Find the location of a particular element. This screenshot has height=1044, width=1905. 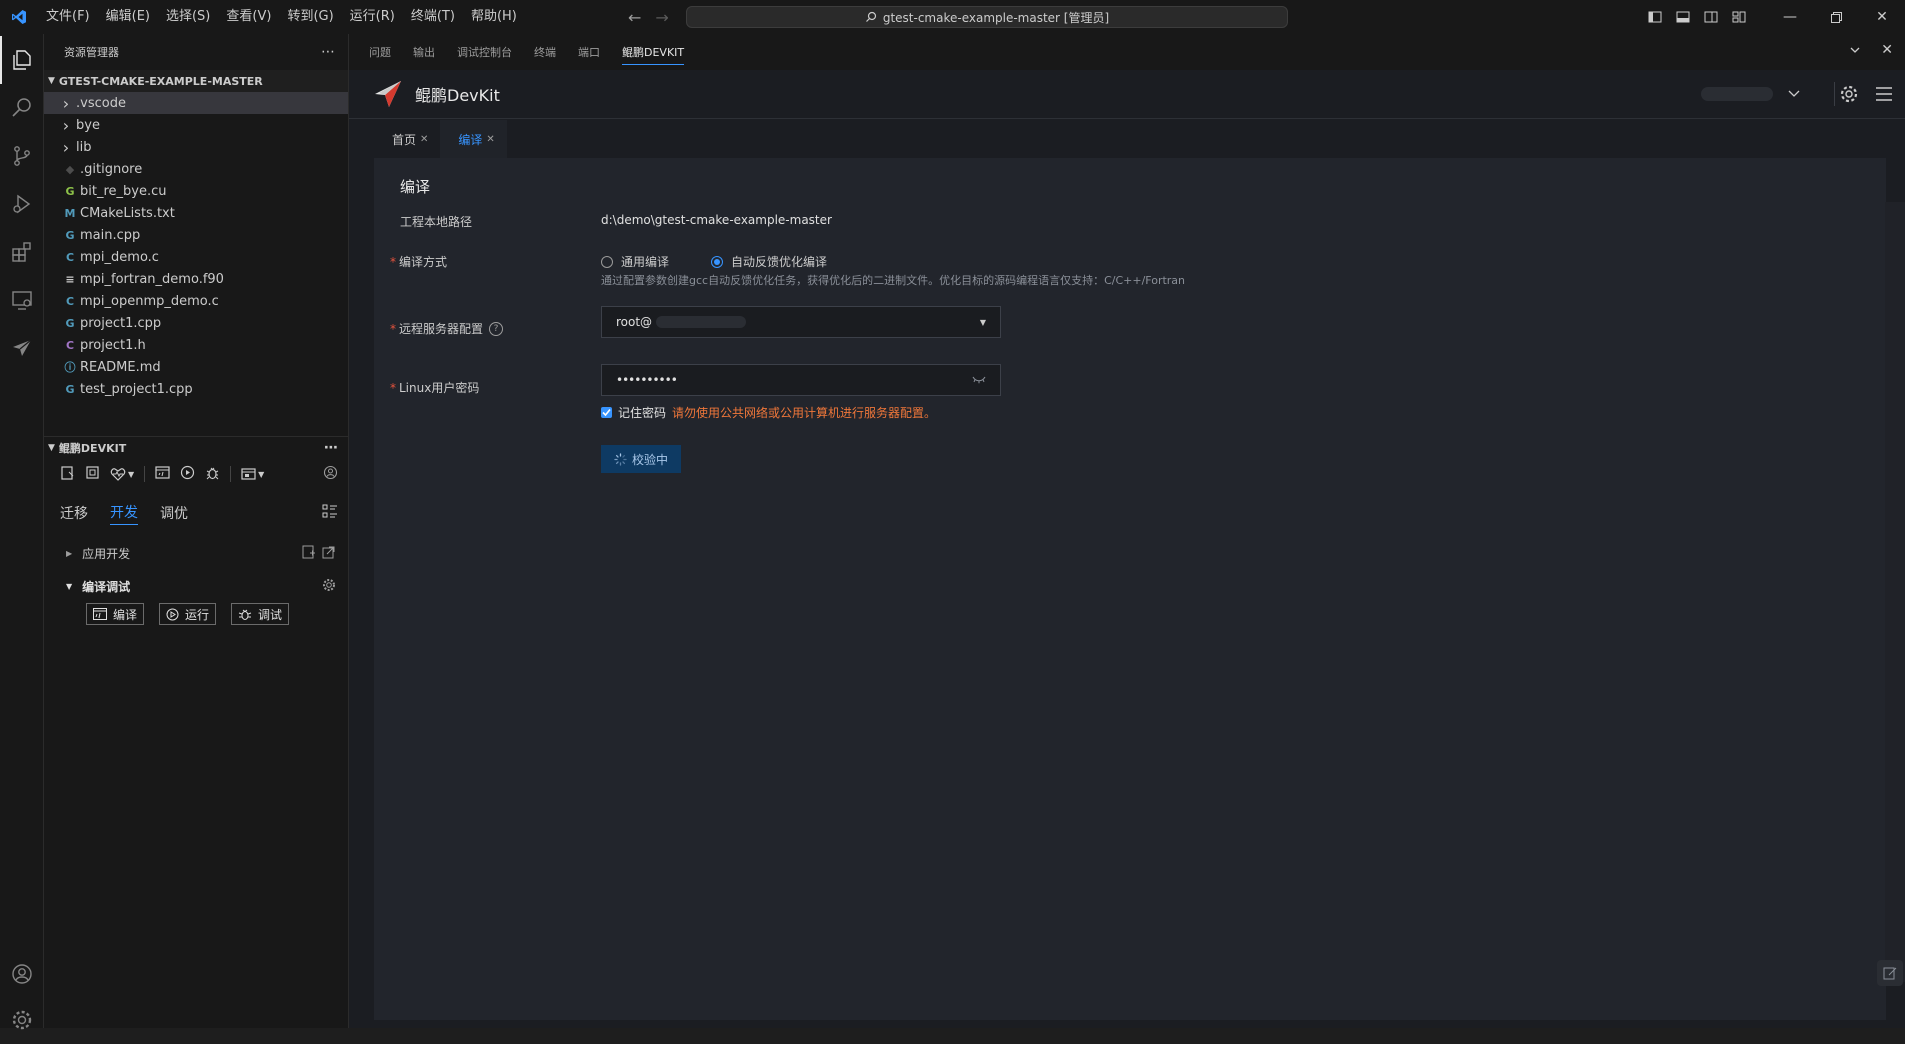

menu-help: 帮助(H) is located at coordinates (494, 17).